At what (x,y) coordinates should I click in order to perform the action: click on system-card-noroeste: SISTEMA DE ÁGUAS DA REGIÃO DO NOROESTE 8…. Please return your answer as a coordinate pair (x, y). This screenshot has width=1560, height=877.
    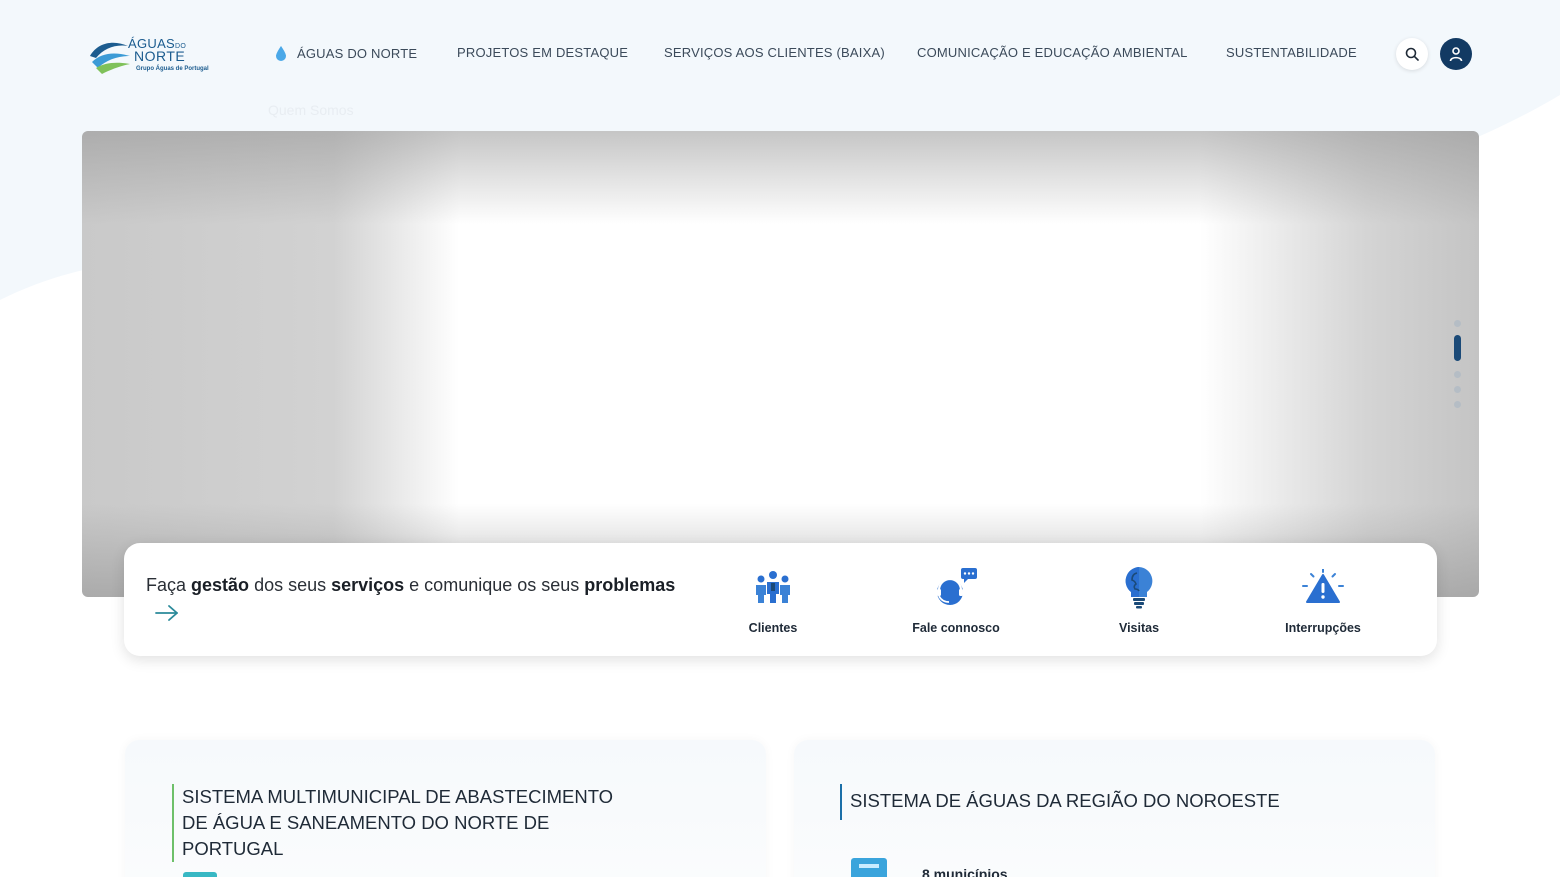
    Looking at the image, I should click on (1114, 808).